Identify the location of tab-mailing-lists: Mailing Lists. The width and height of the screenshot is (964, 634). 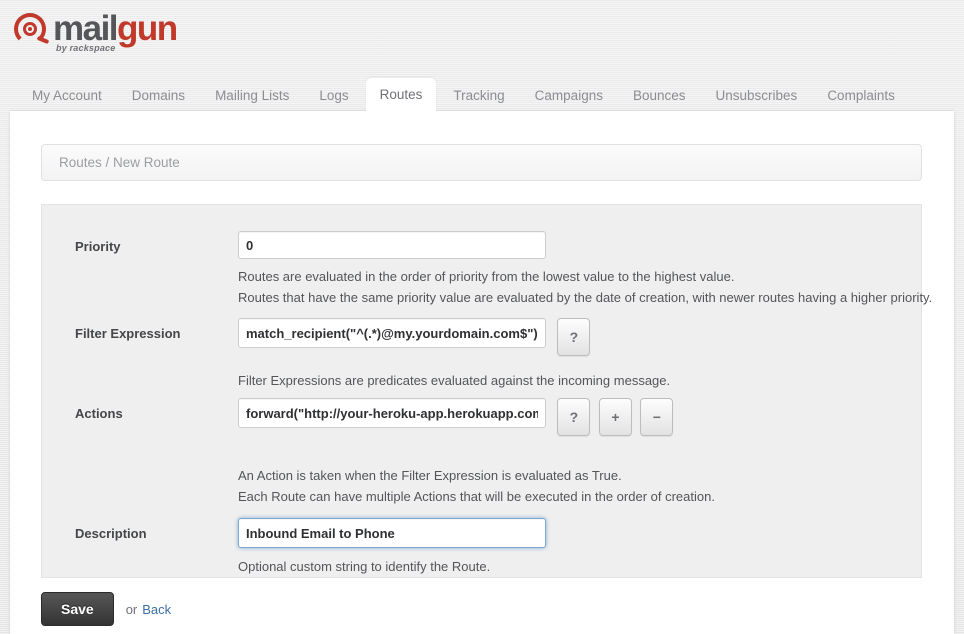
(252, 96).